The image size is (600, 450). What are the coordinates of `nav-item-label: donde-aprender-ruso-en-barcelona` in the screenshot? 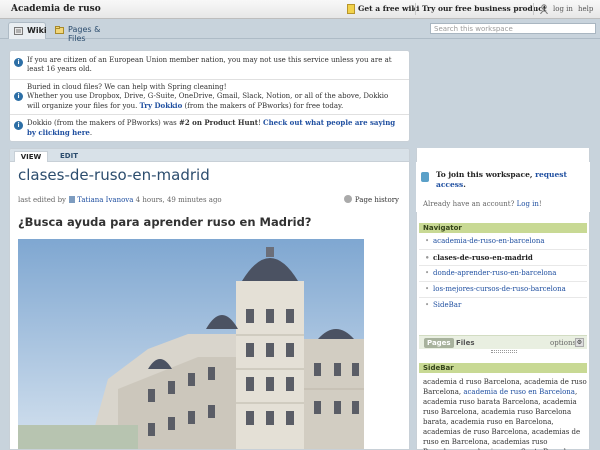 It's located at (495, 273).